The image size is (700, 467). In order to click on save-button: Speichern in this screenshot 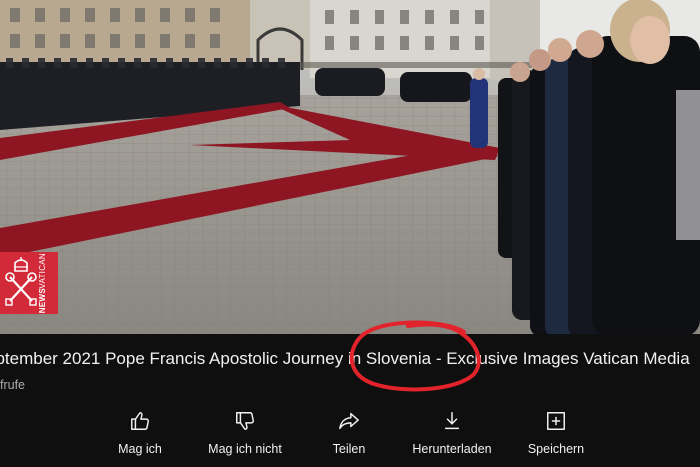, I will do `click(556, 432)`.